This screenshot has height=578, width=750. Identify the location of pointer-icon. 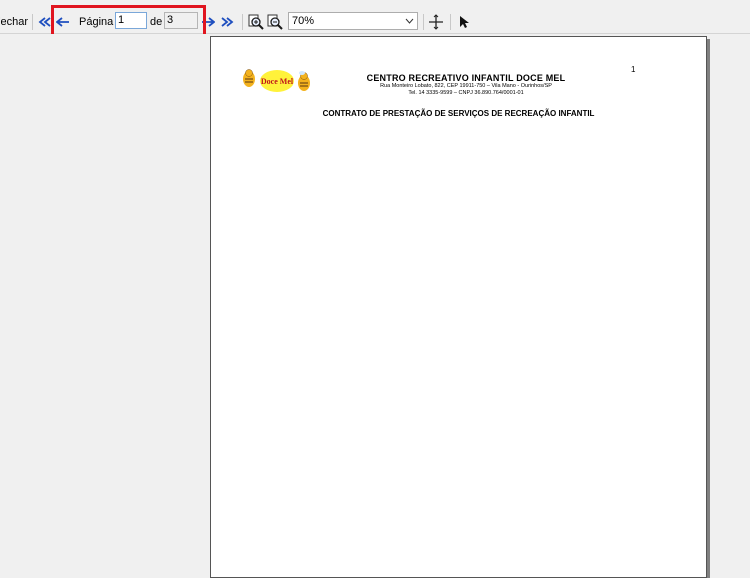
(464, 22).